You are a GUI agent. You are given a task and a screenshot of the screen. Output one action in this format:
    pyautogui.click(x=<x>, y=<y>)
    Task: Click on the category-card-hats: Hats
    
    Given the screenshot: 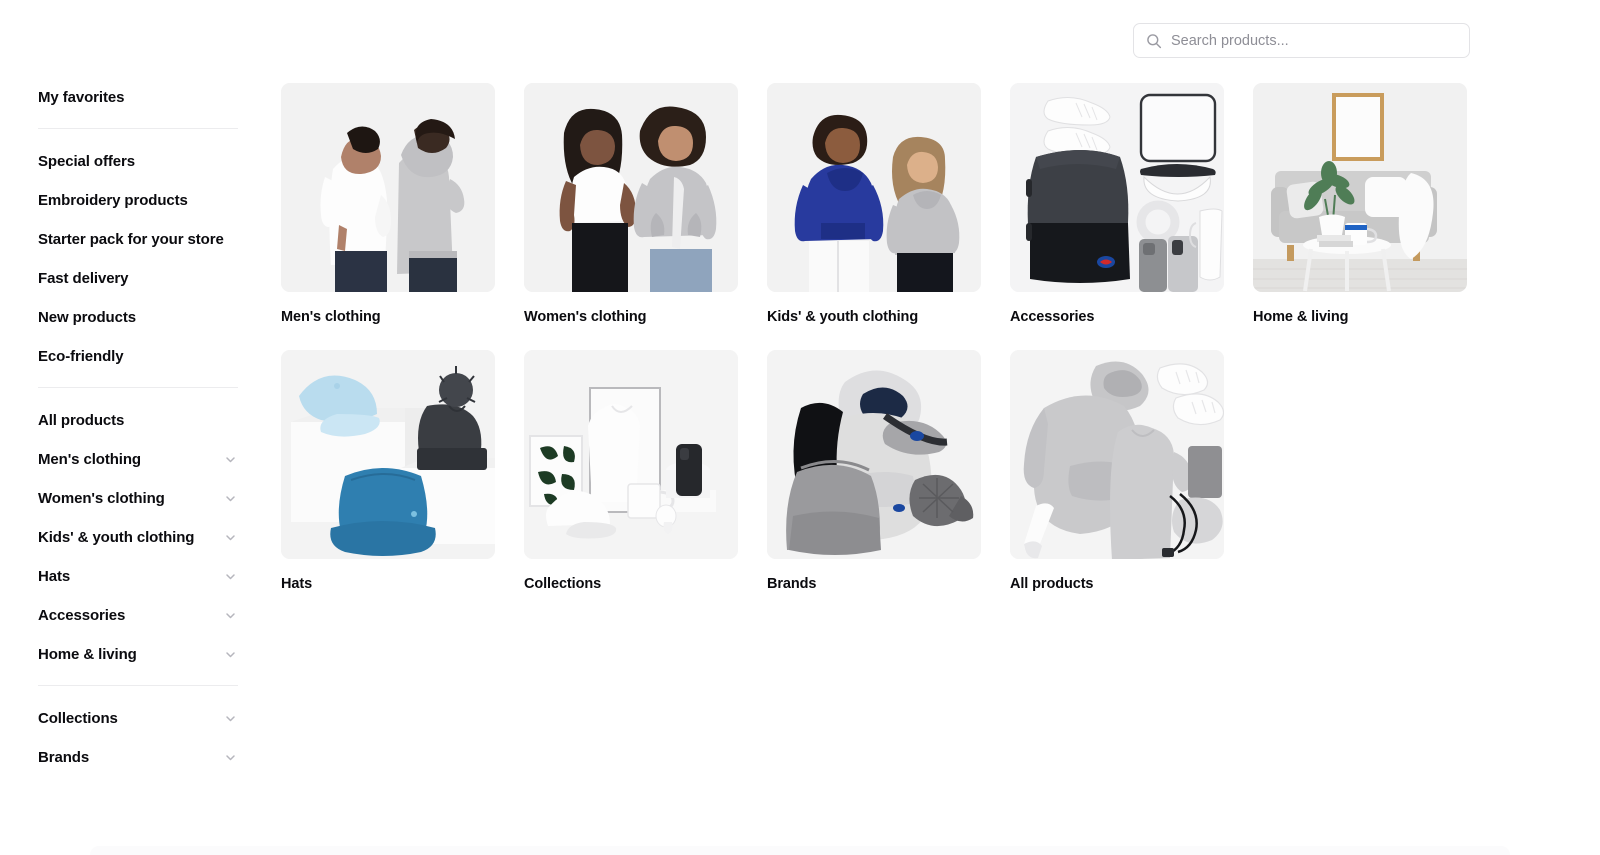 What is the action you would take?
    pyautogui.click(x=388, y=471)
    